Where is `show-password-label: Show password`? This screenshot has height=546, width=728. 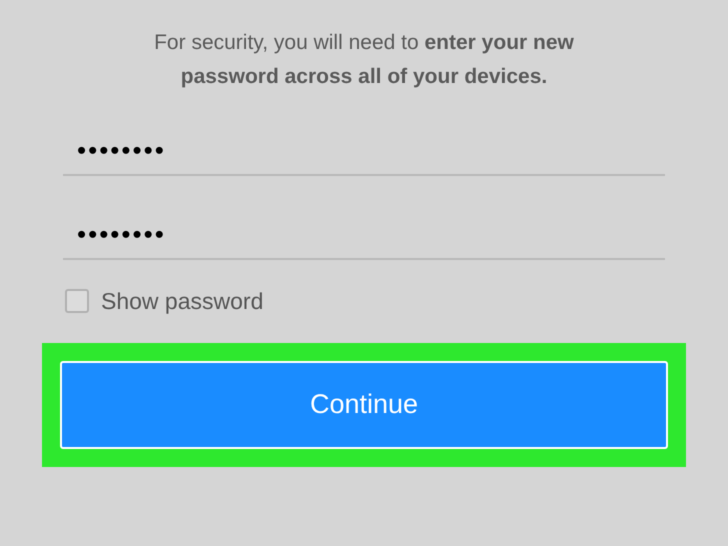
show-password-label: Show password is located at coordinates (182, 301).